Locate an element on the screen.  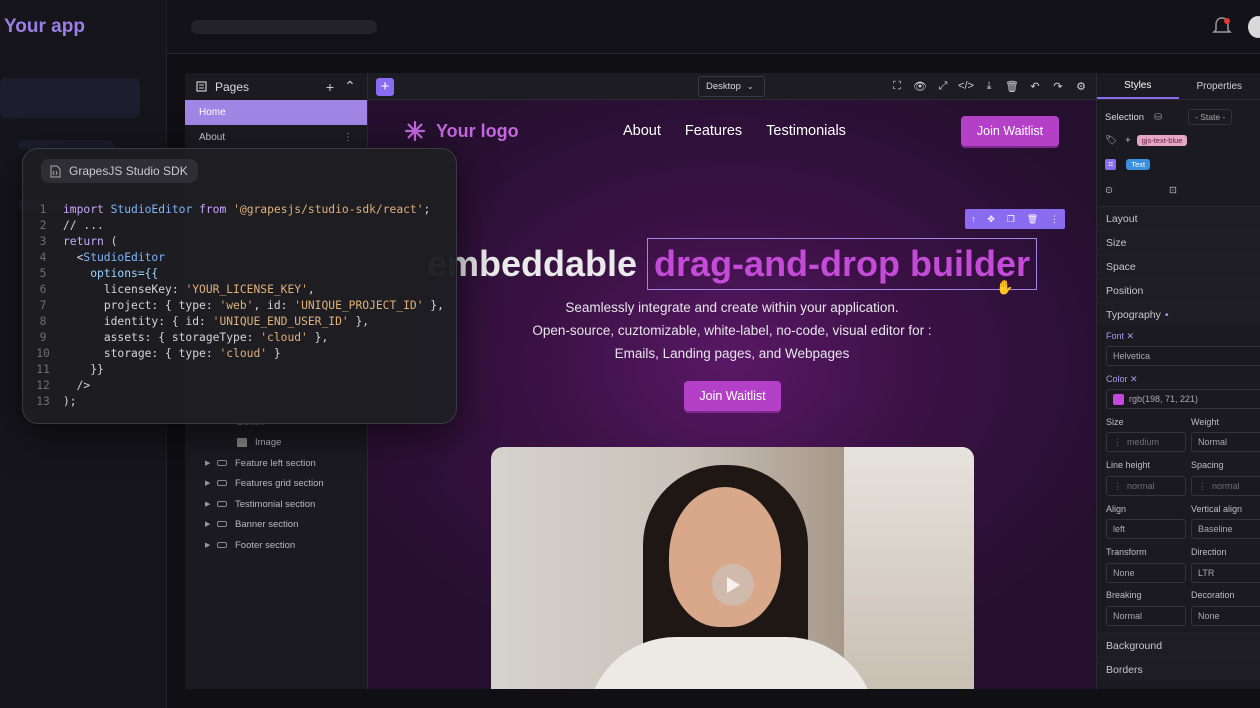
add-block-button: + is located at coordinates (385, 87).